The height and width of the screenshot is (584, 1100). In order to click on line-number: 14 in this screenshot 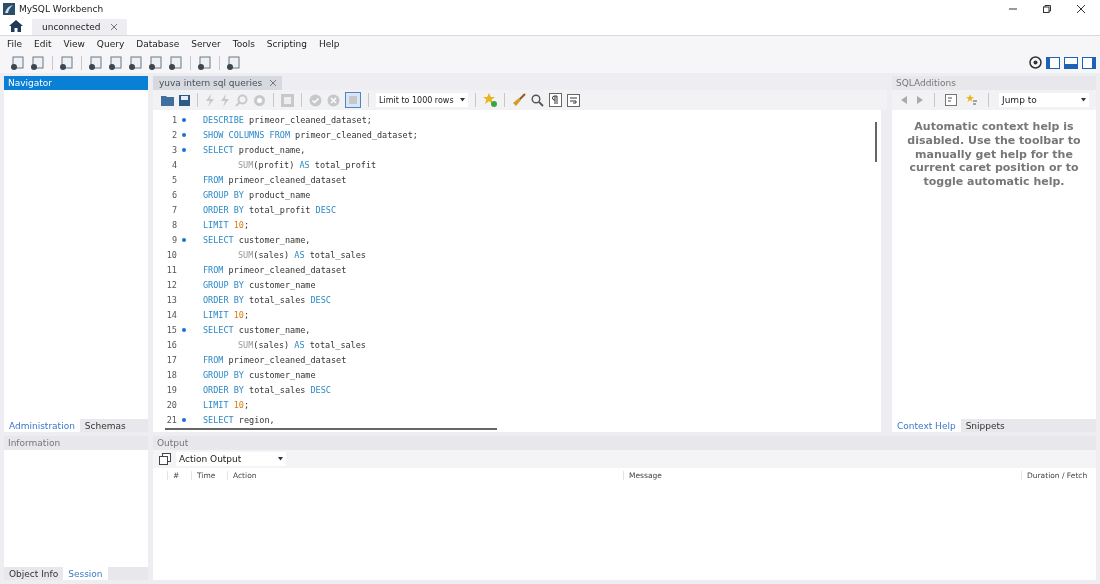, I will do `click(171, 314)`.